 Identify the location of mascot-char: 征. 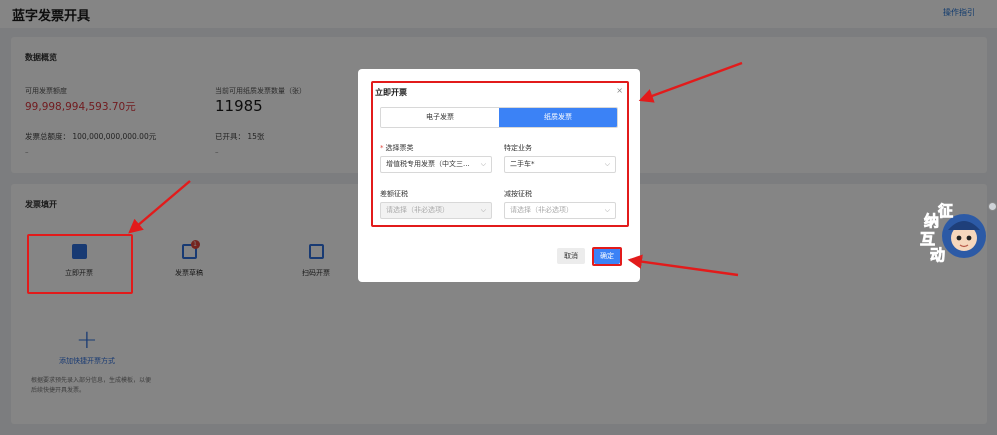
(945, 211).